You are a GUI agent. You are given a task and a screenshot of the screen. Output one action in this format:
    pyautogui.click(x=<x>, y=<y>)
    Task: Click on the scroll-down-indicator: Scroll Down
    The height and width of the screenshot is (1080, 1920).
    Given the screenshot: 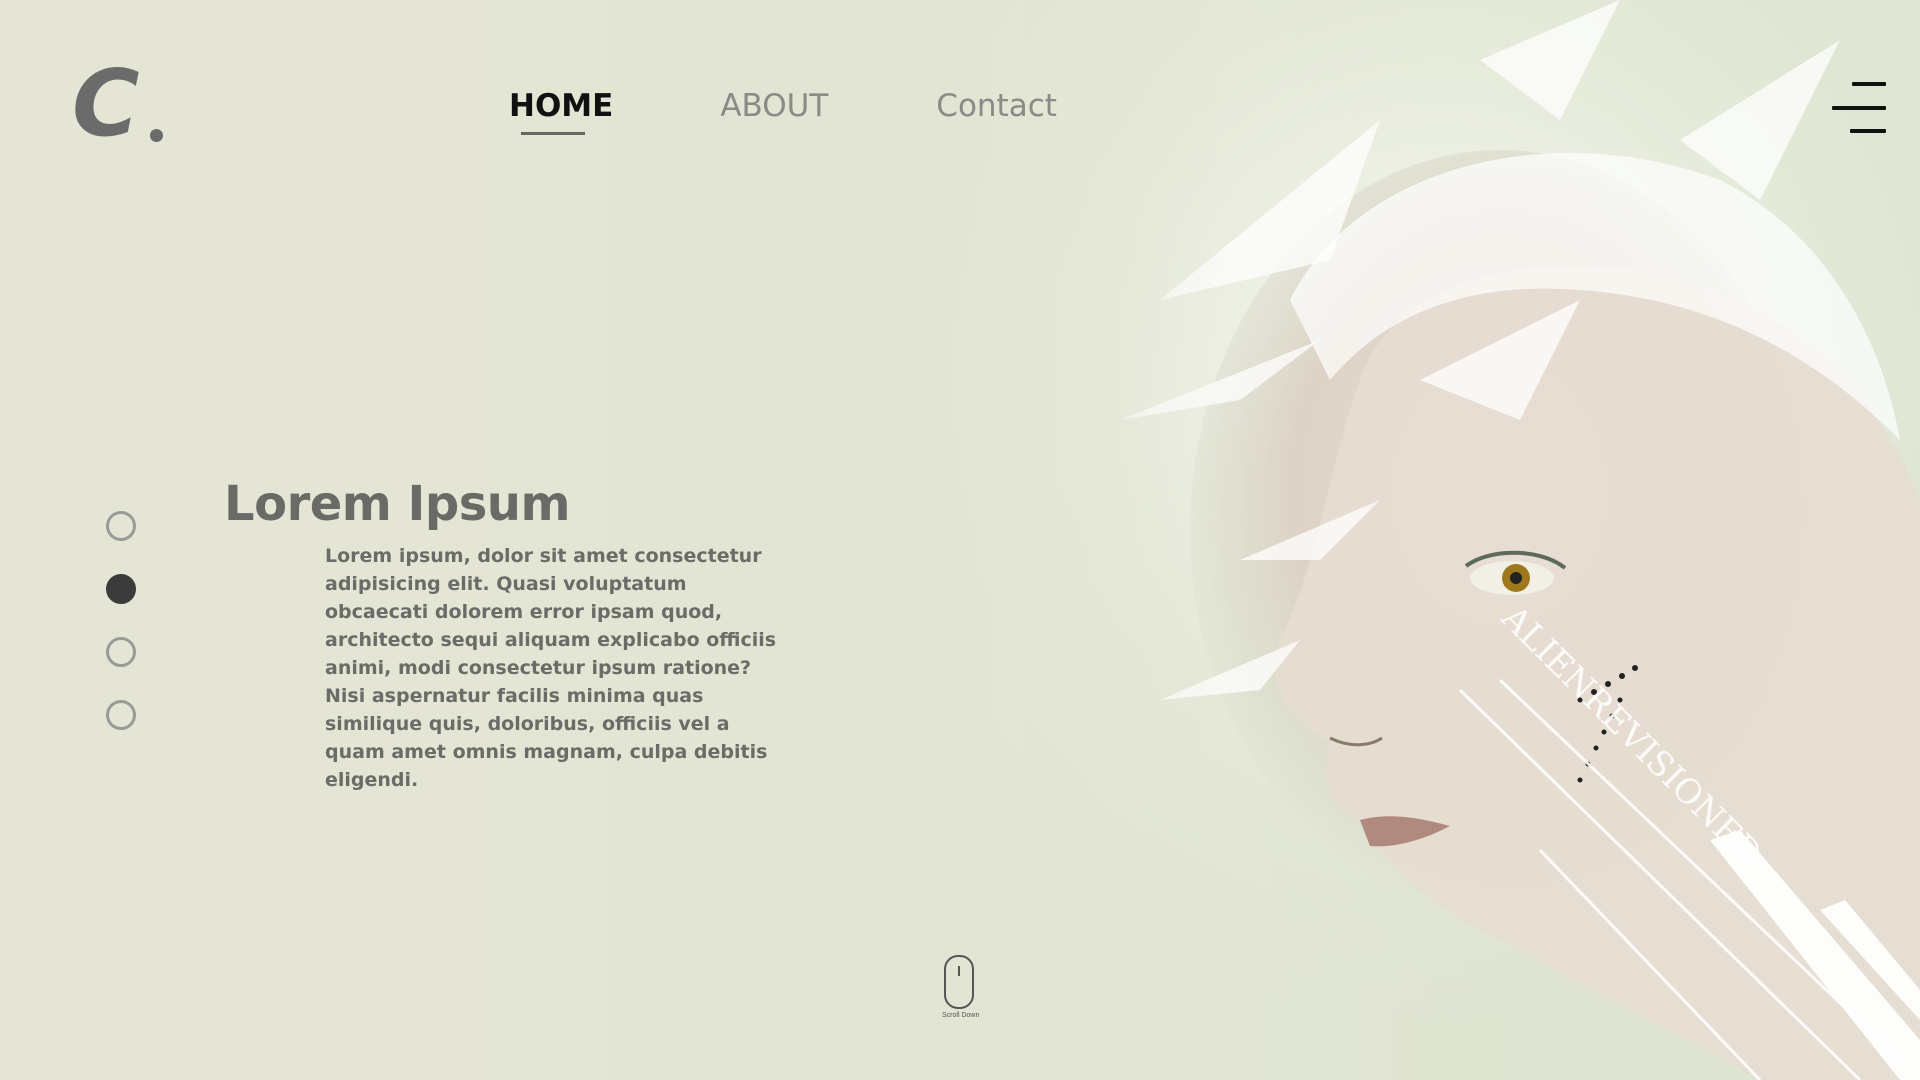 What is the action you would take?
    pyautogui.click(x=961, y=987)
    